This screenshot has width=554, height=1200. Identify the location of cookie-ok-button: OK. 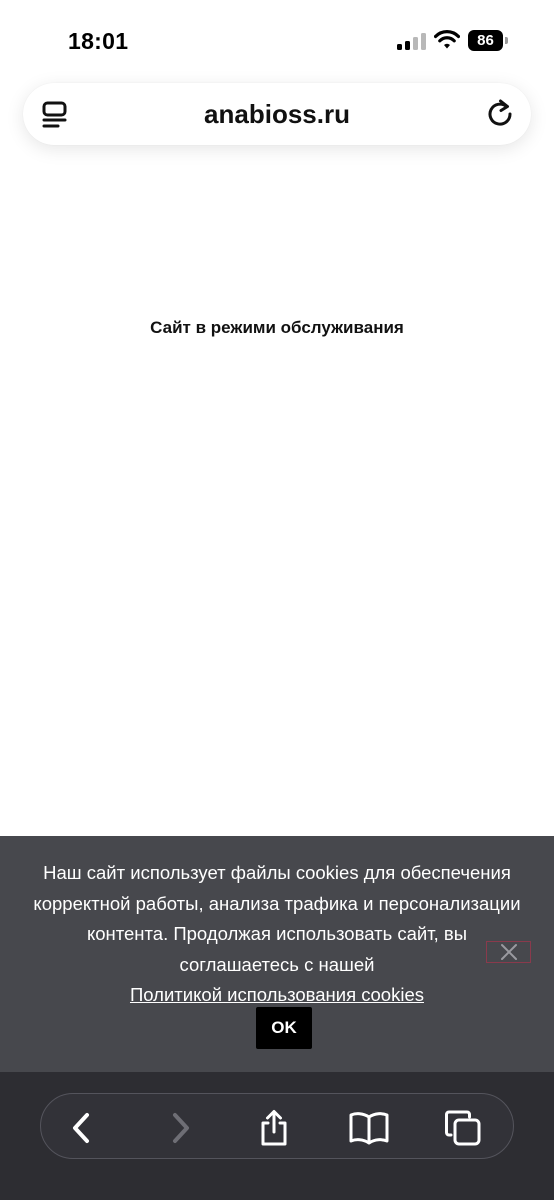
(284, 1028).